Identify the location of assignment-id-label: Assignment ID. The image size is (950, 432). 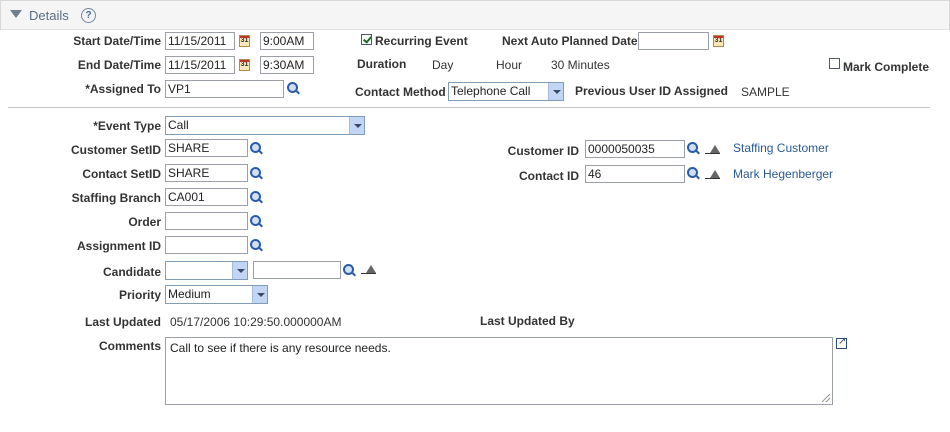
(118, 246).